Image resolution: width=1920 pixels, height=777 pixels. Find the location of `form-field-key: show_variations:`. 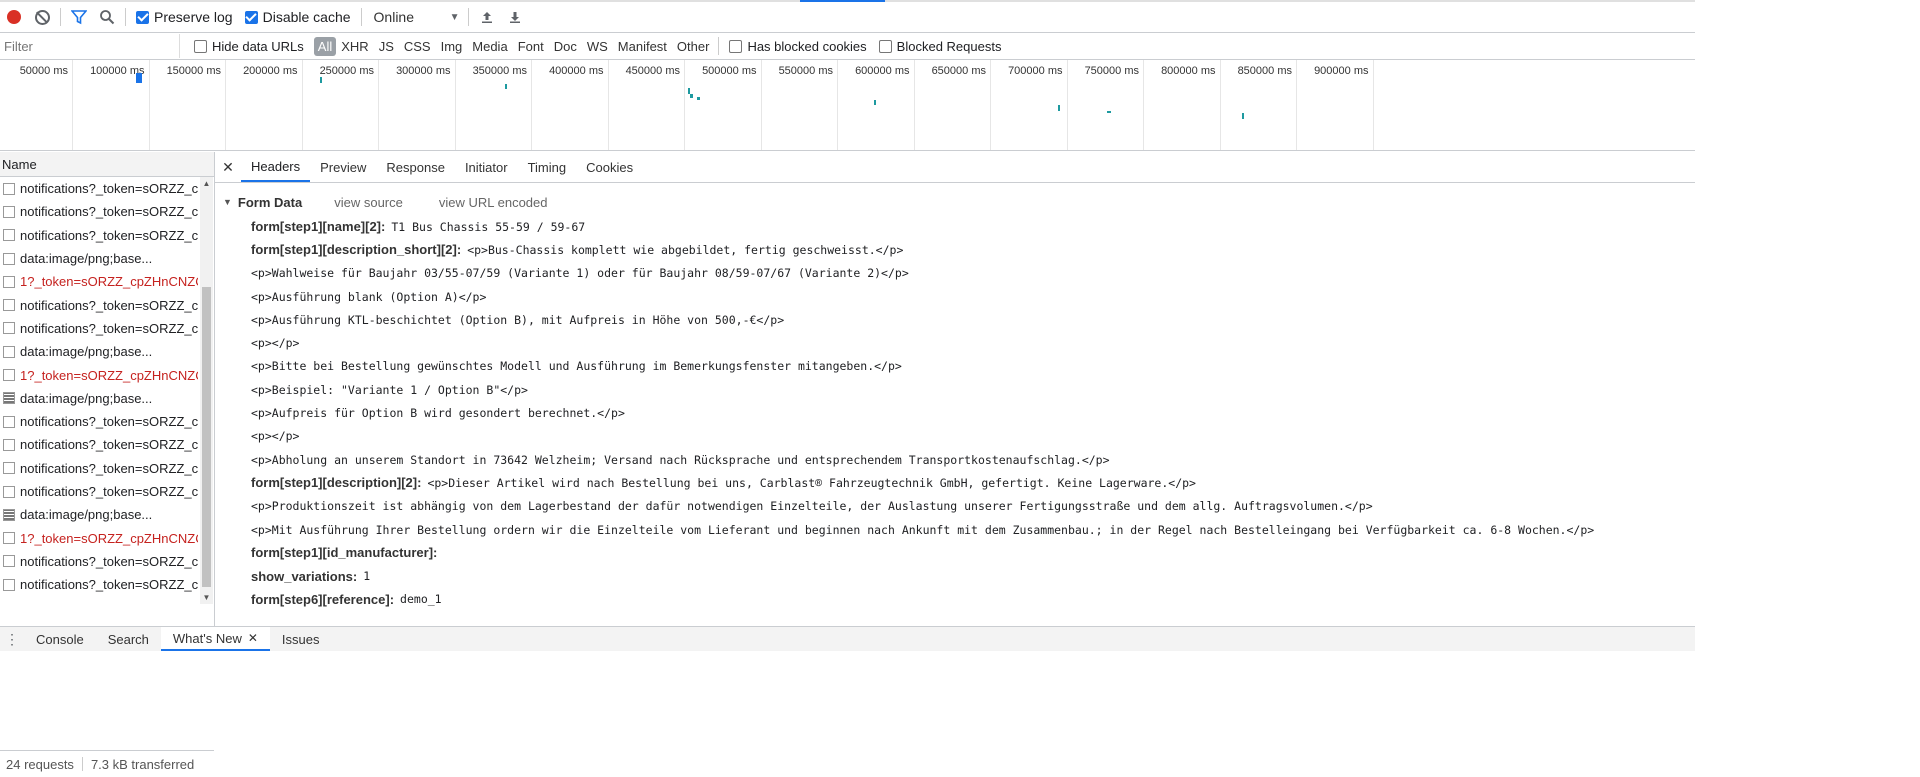

form-field-key: show_variations: is located at coordinates (304, 576).